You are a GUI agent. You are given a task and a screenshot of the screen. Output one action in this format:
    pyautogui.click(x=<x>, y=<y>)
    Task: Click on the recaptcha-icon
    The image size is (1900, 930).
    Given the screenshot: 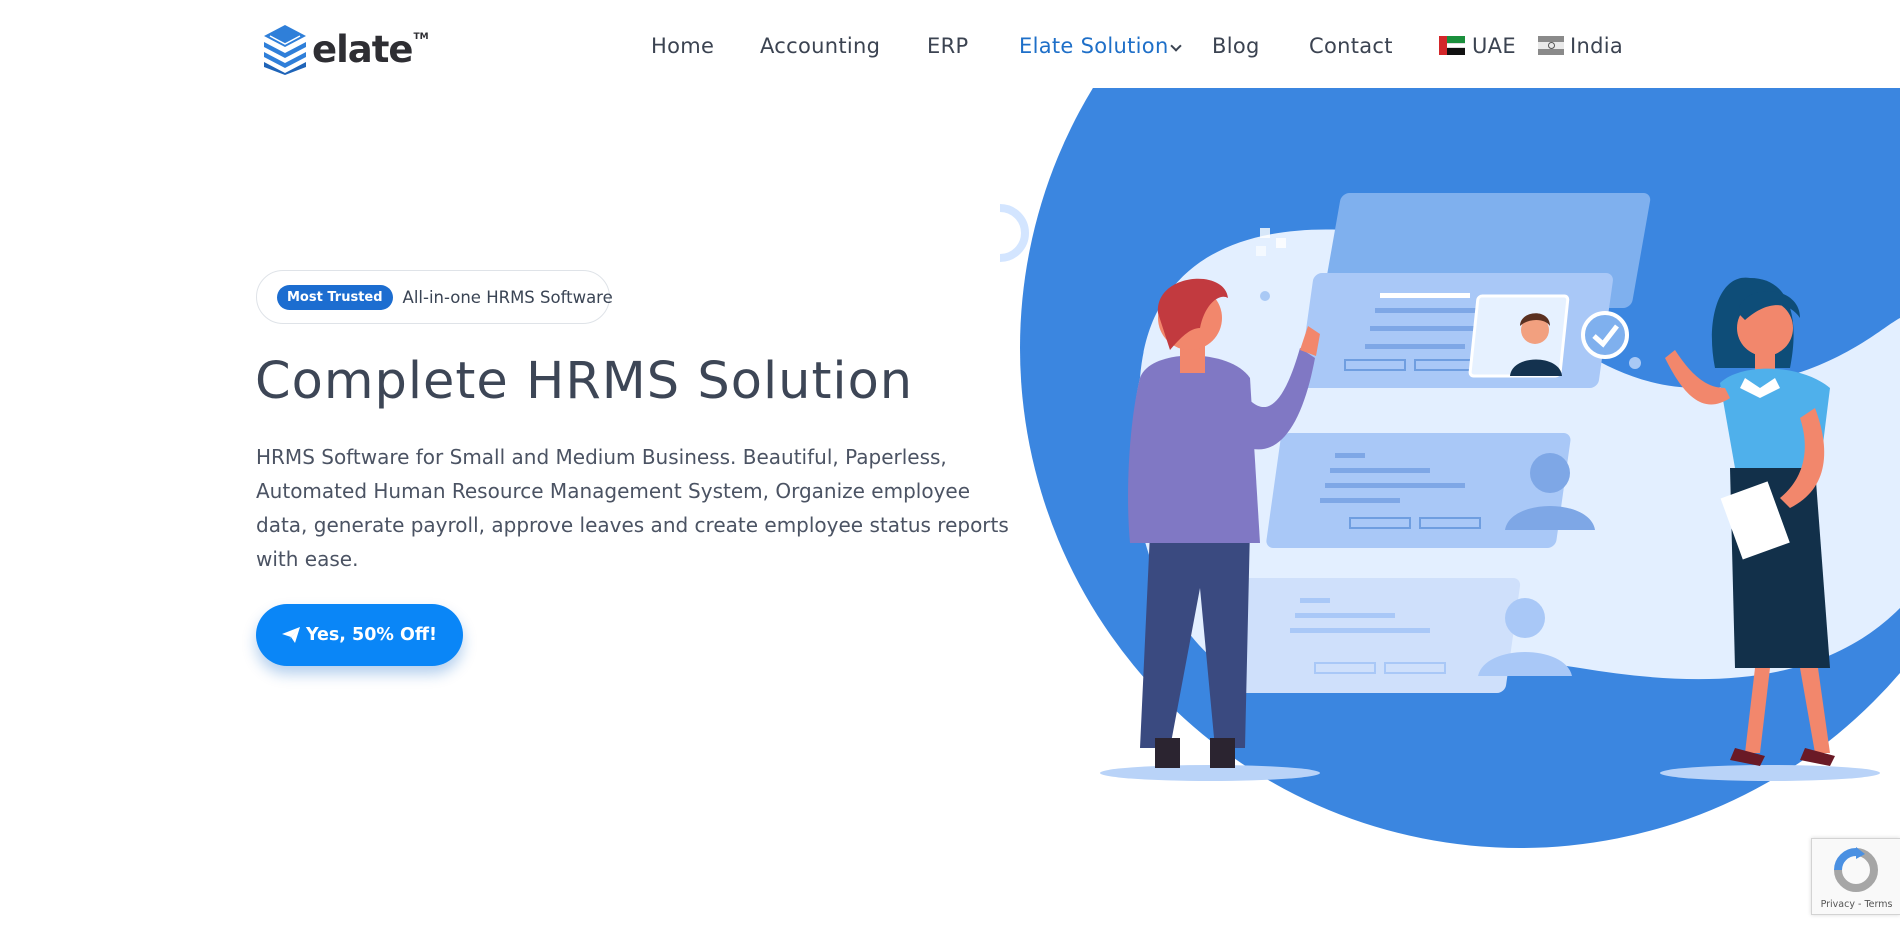 What is the action you would take?
    pyautogui.click(x=1856, y=869)
    